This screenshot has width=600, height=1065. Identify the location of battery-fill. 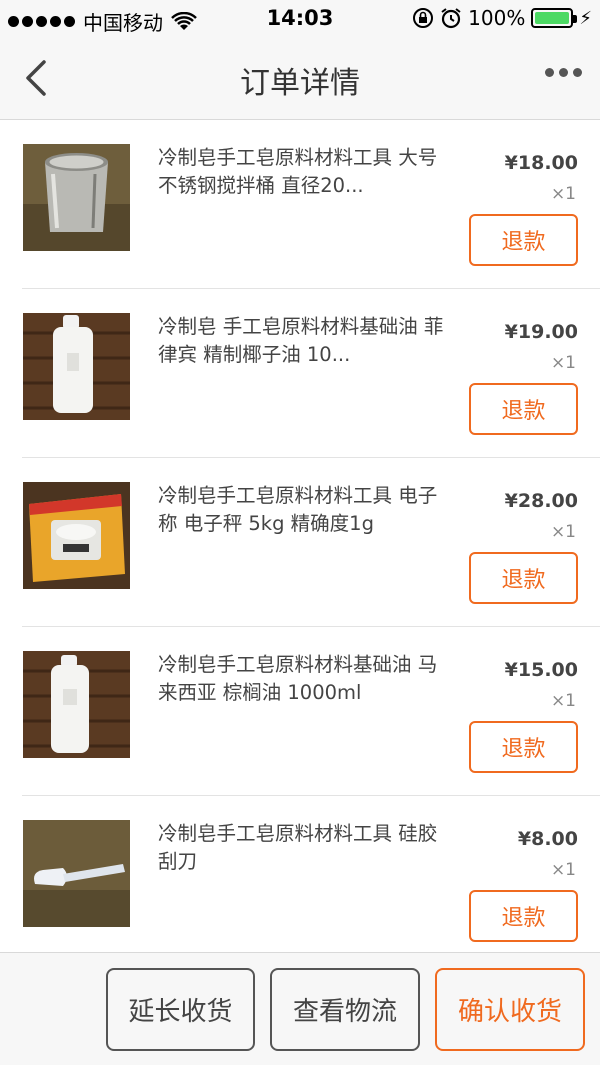
(552, 18).